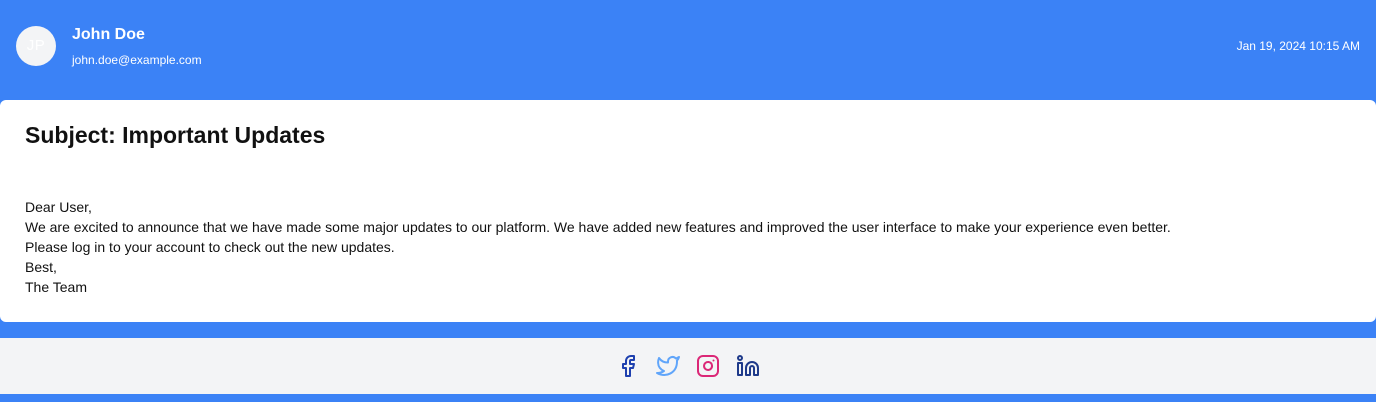  I want to click on email-footer, so click(688, 366).